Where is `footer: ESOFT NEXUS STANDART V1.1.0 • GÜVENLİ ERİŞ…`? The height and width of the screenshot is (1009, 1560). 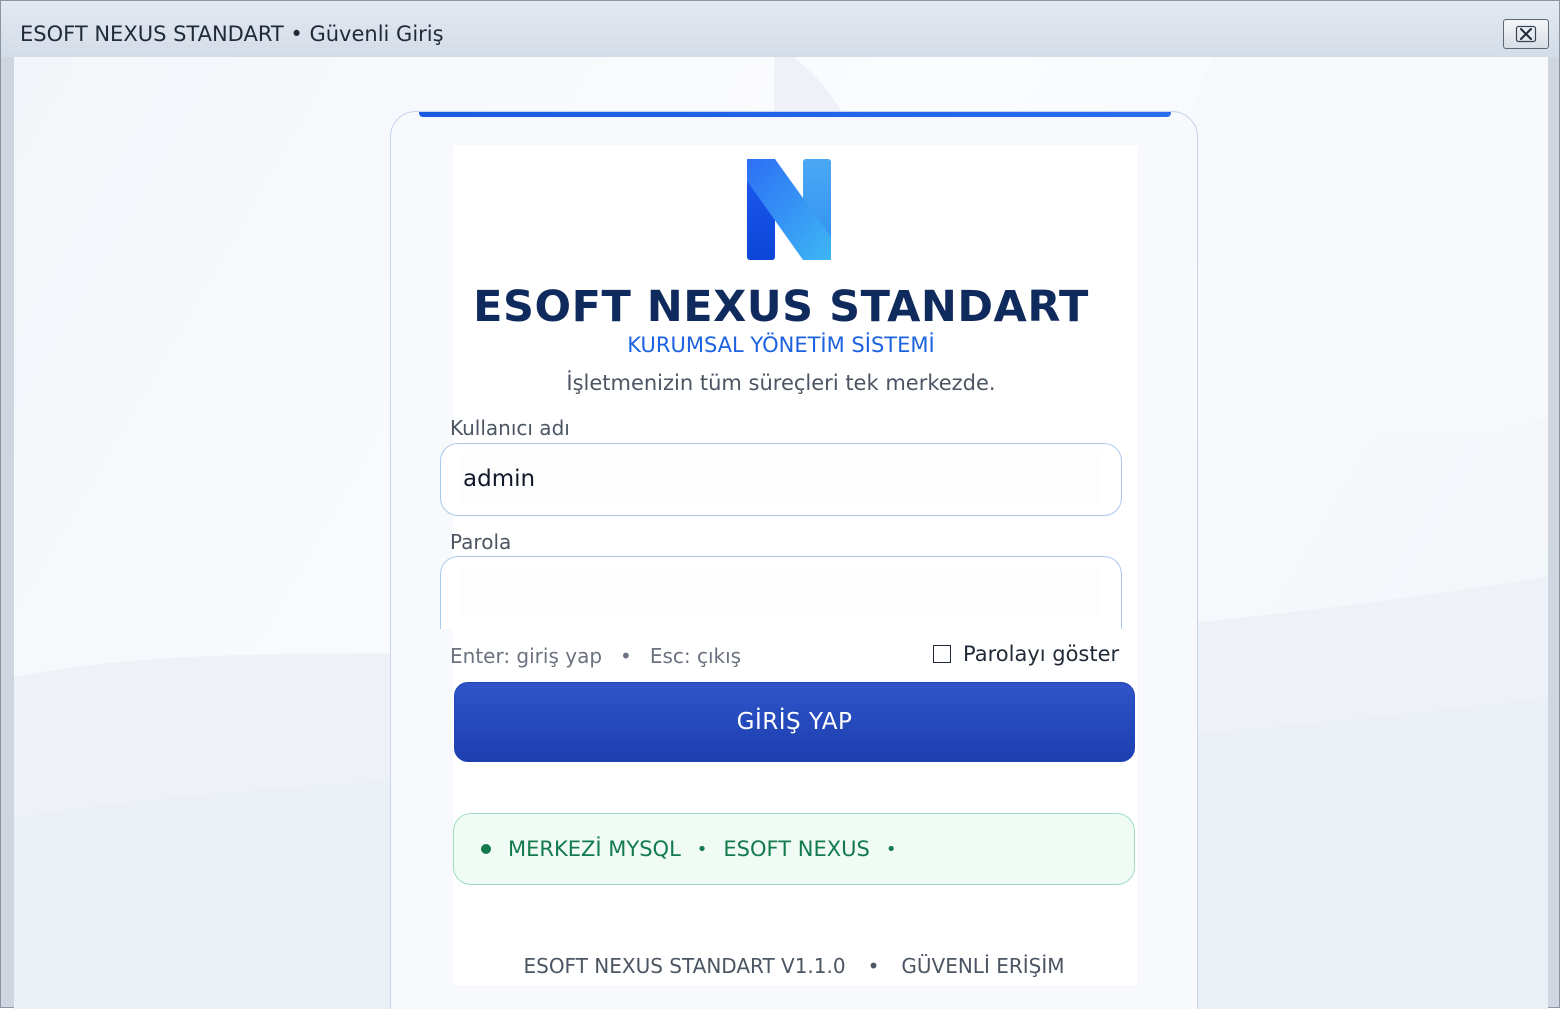
footer: ESOFT NEXUS STANDART V1.1.0 • GÜVENLİ ERİŞ… is located at coordinates (794, 966).